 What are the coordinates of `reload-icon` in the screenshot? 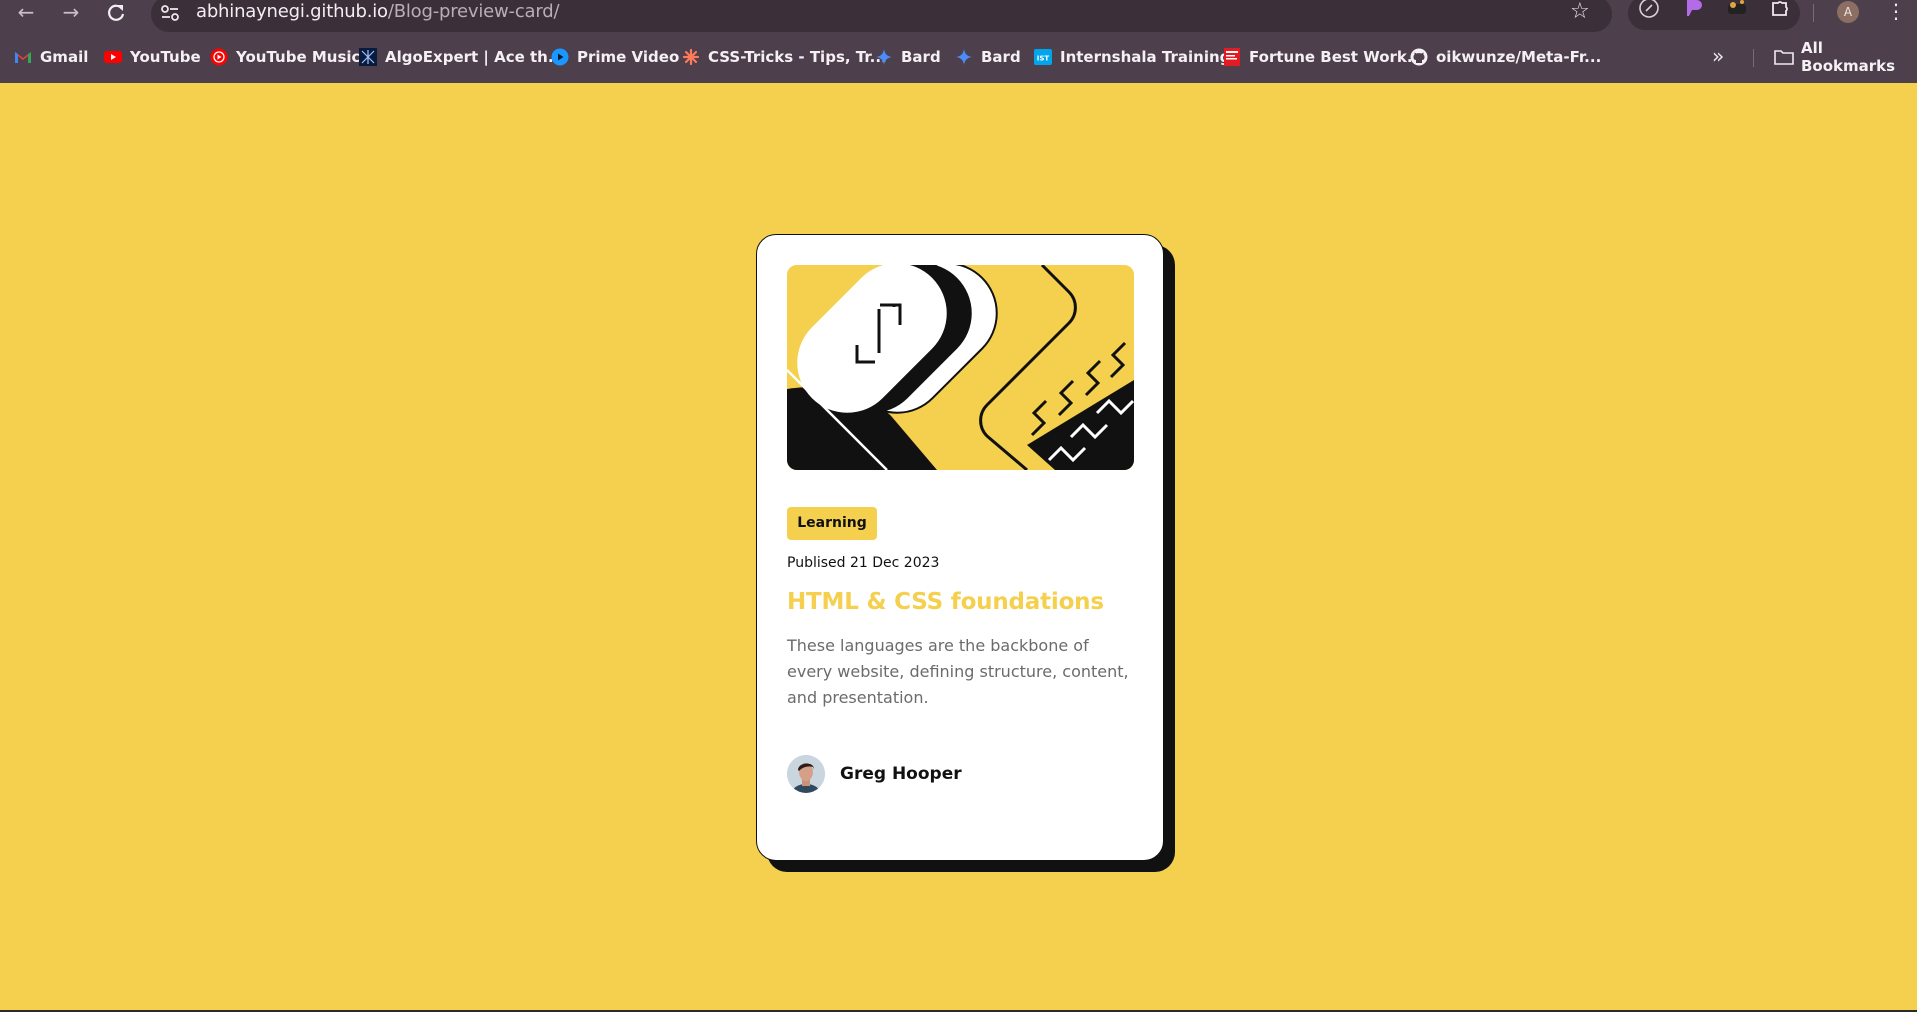 It's located at (116, 13).